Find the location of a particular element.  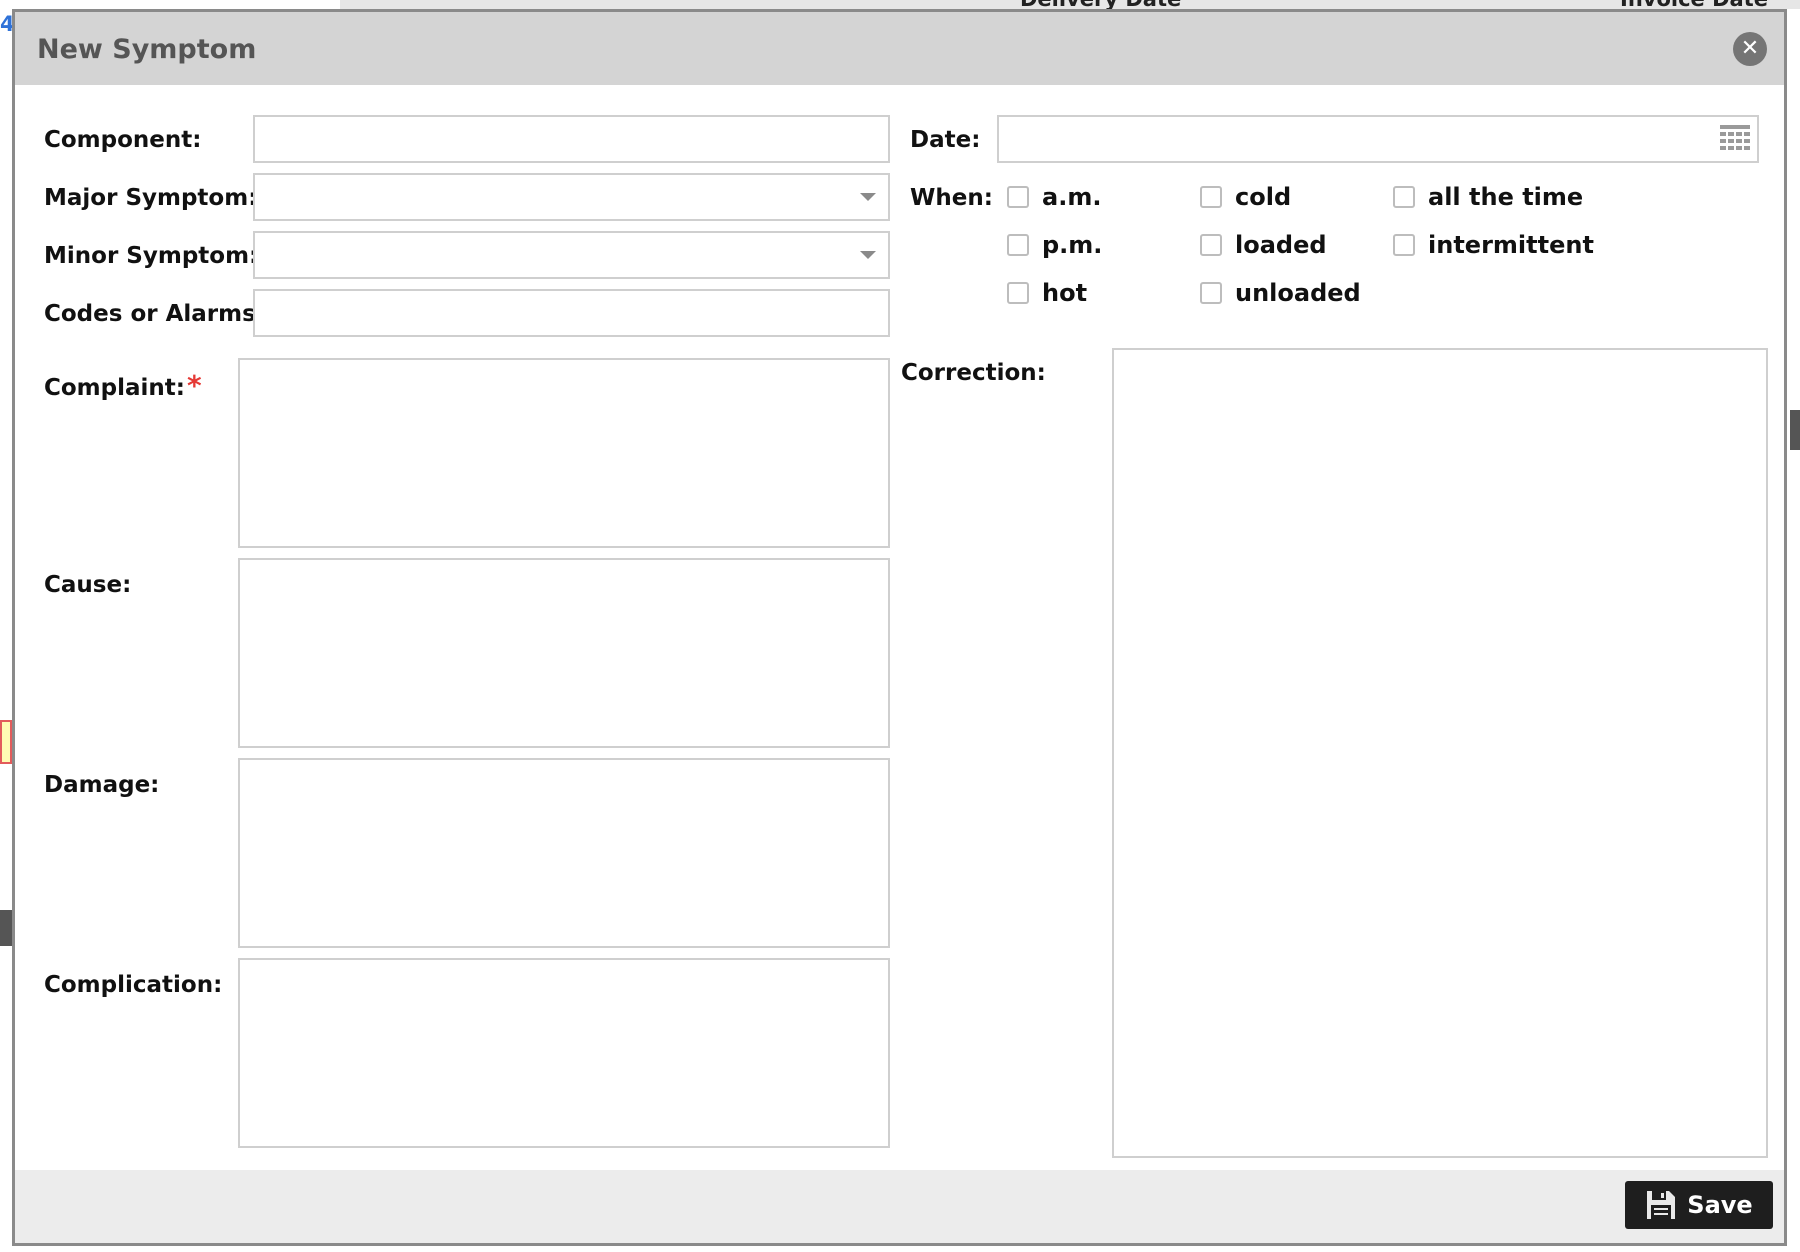

complaint-label-text: Complaint: is located at coordinates (114, 388).